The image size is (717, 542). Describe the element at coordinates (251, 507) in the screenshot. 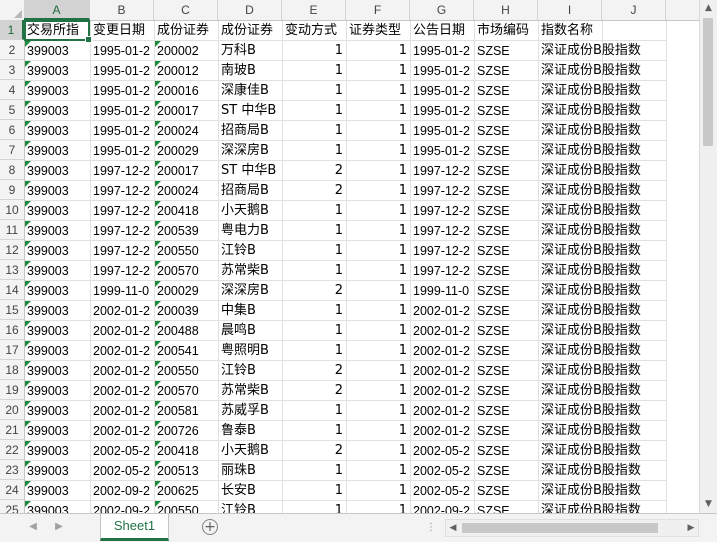

I see `cell-d: 江铃B` at that location.